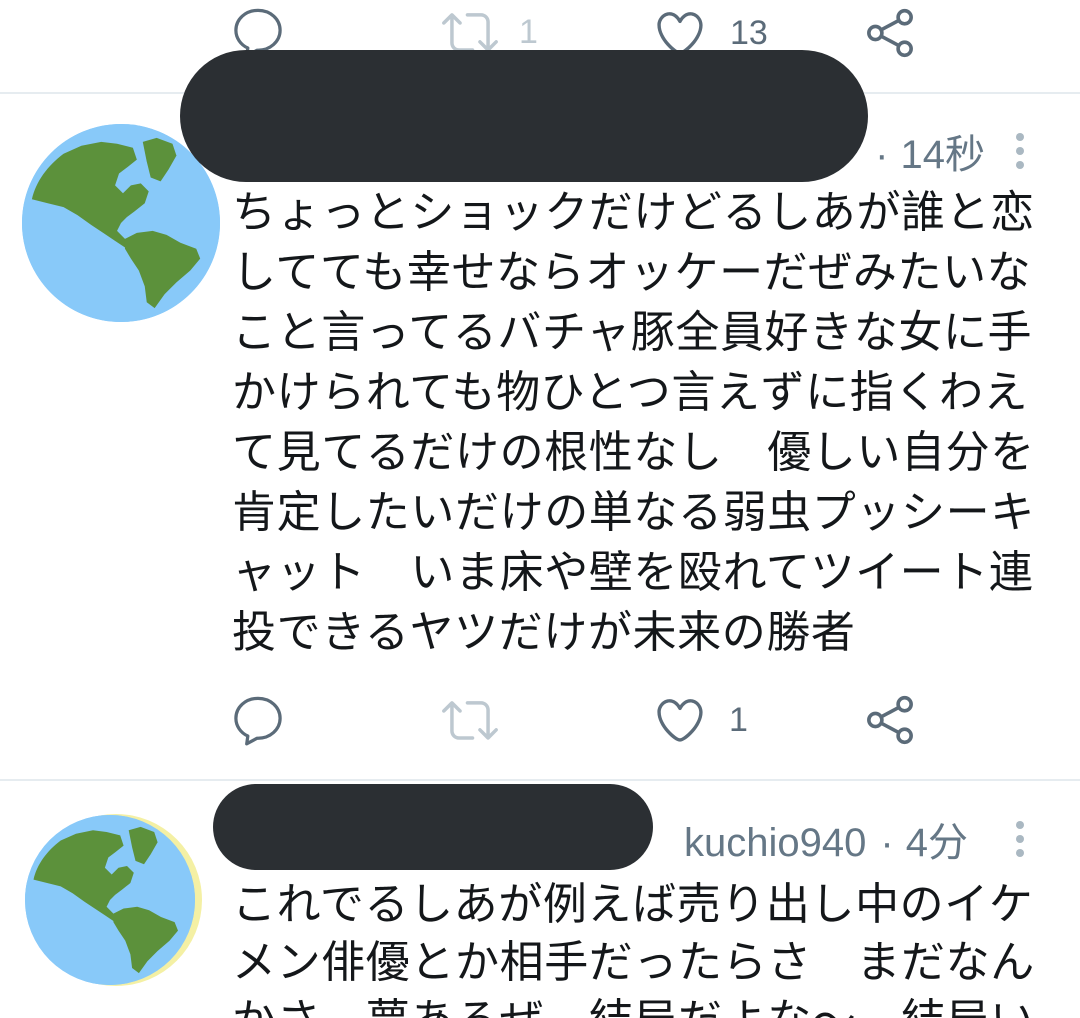 This screenshot has height=1018, width=1080. I want to click on tweet-text-line: ャット いま床や壁を殴れてツイート連, so click(633, 572).